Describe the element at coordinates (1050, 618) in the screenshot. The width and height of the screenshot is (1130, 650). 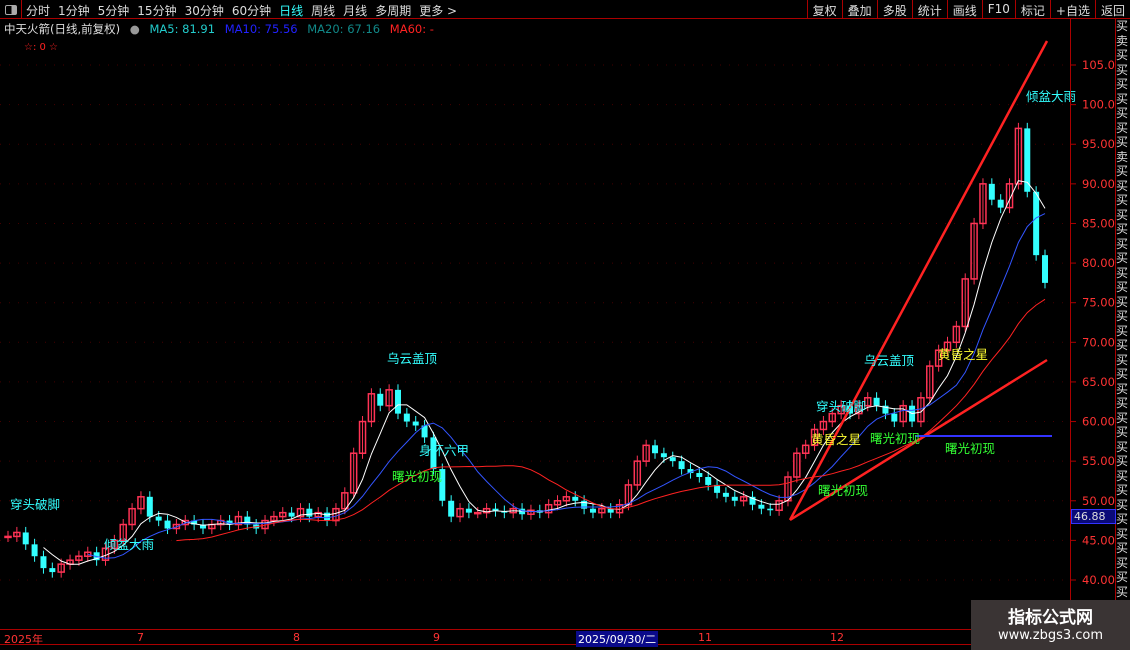
I see `watermark-title: 指标公式网` at that location.